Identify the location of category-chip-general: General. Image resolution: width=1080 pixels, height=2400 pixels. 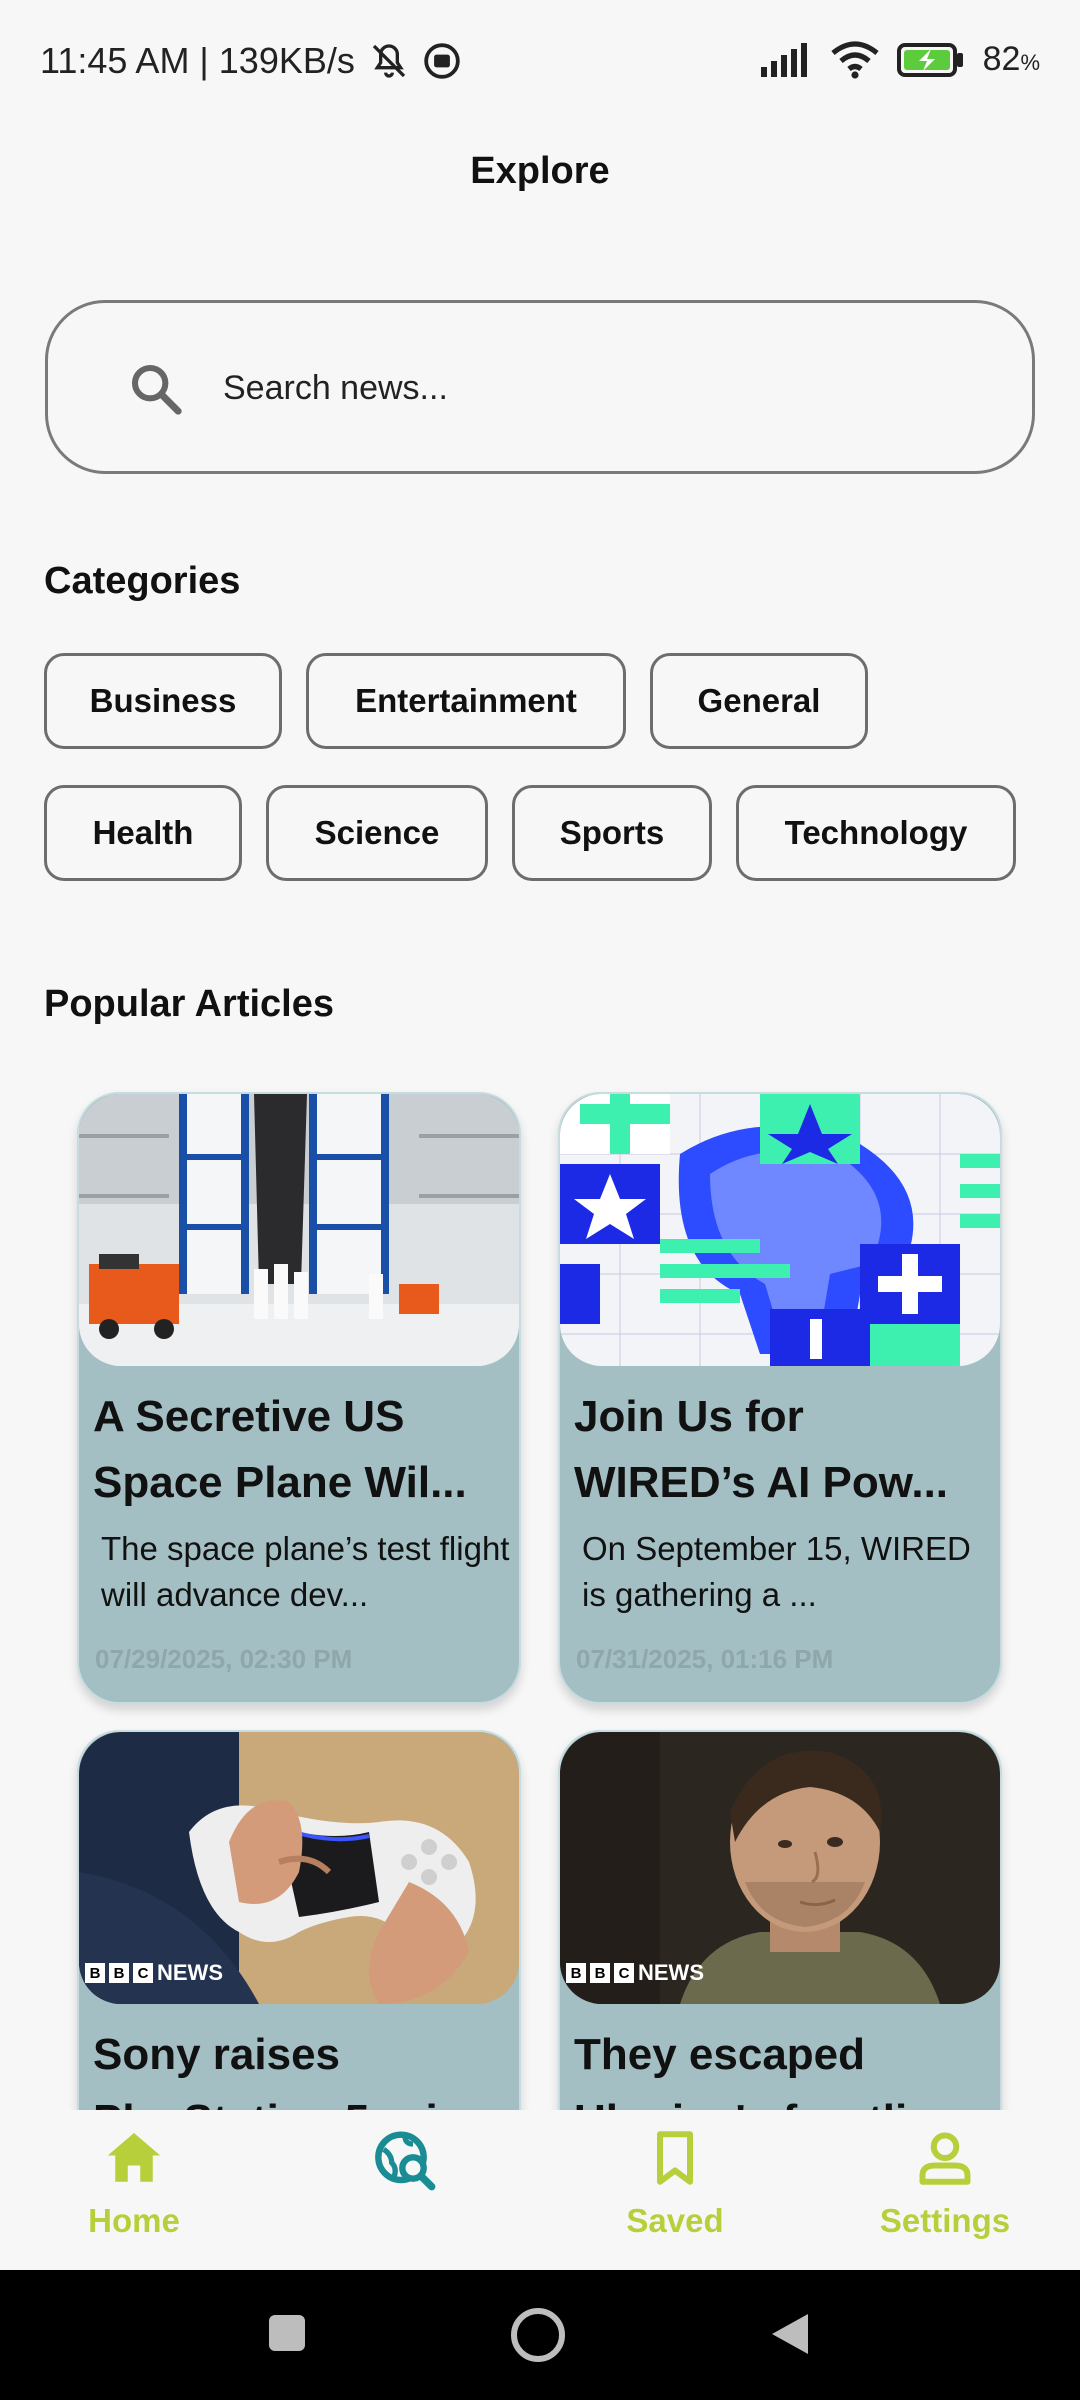
(759, 701).